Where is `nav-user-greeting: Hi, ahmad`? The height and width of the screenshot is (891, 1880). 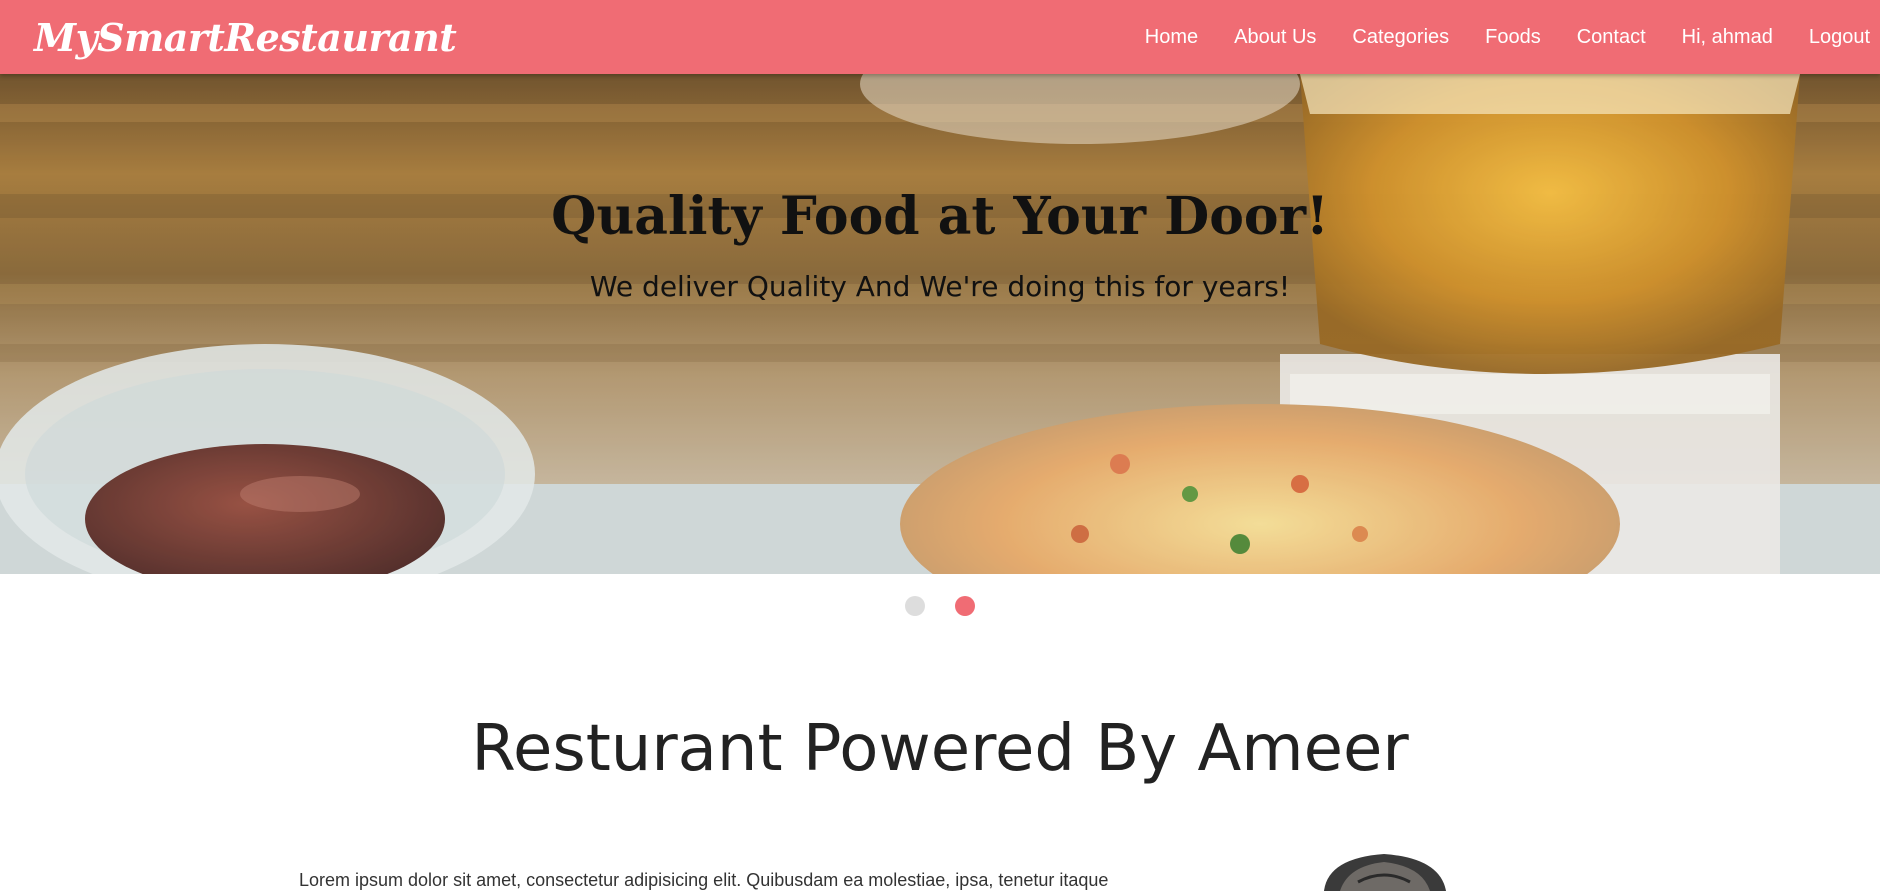 nav-user-greeting: Hi, ahmad is located at coordinates (1727, 37).